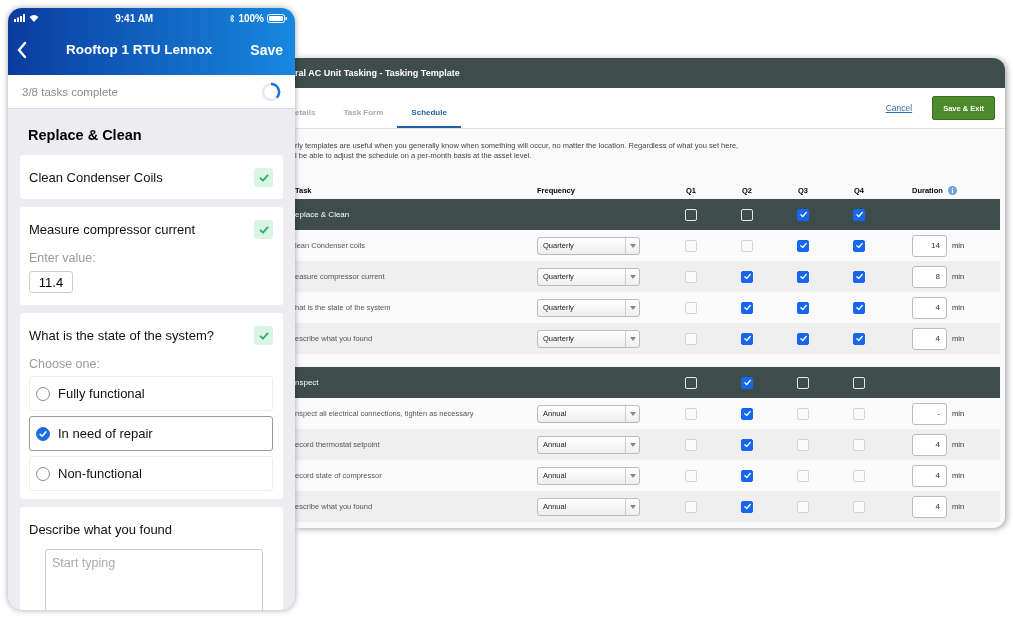  Describe the element at coordinates (899, 108) in the screenshot. I see `cancel-link: Cancel` at that location.